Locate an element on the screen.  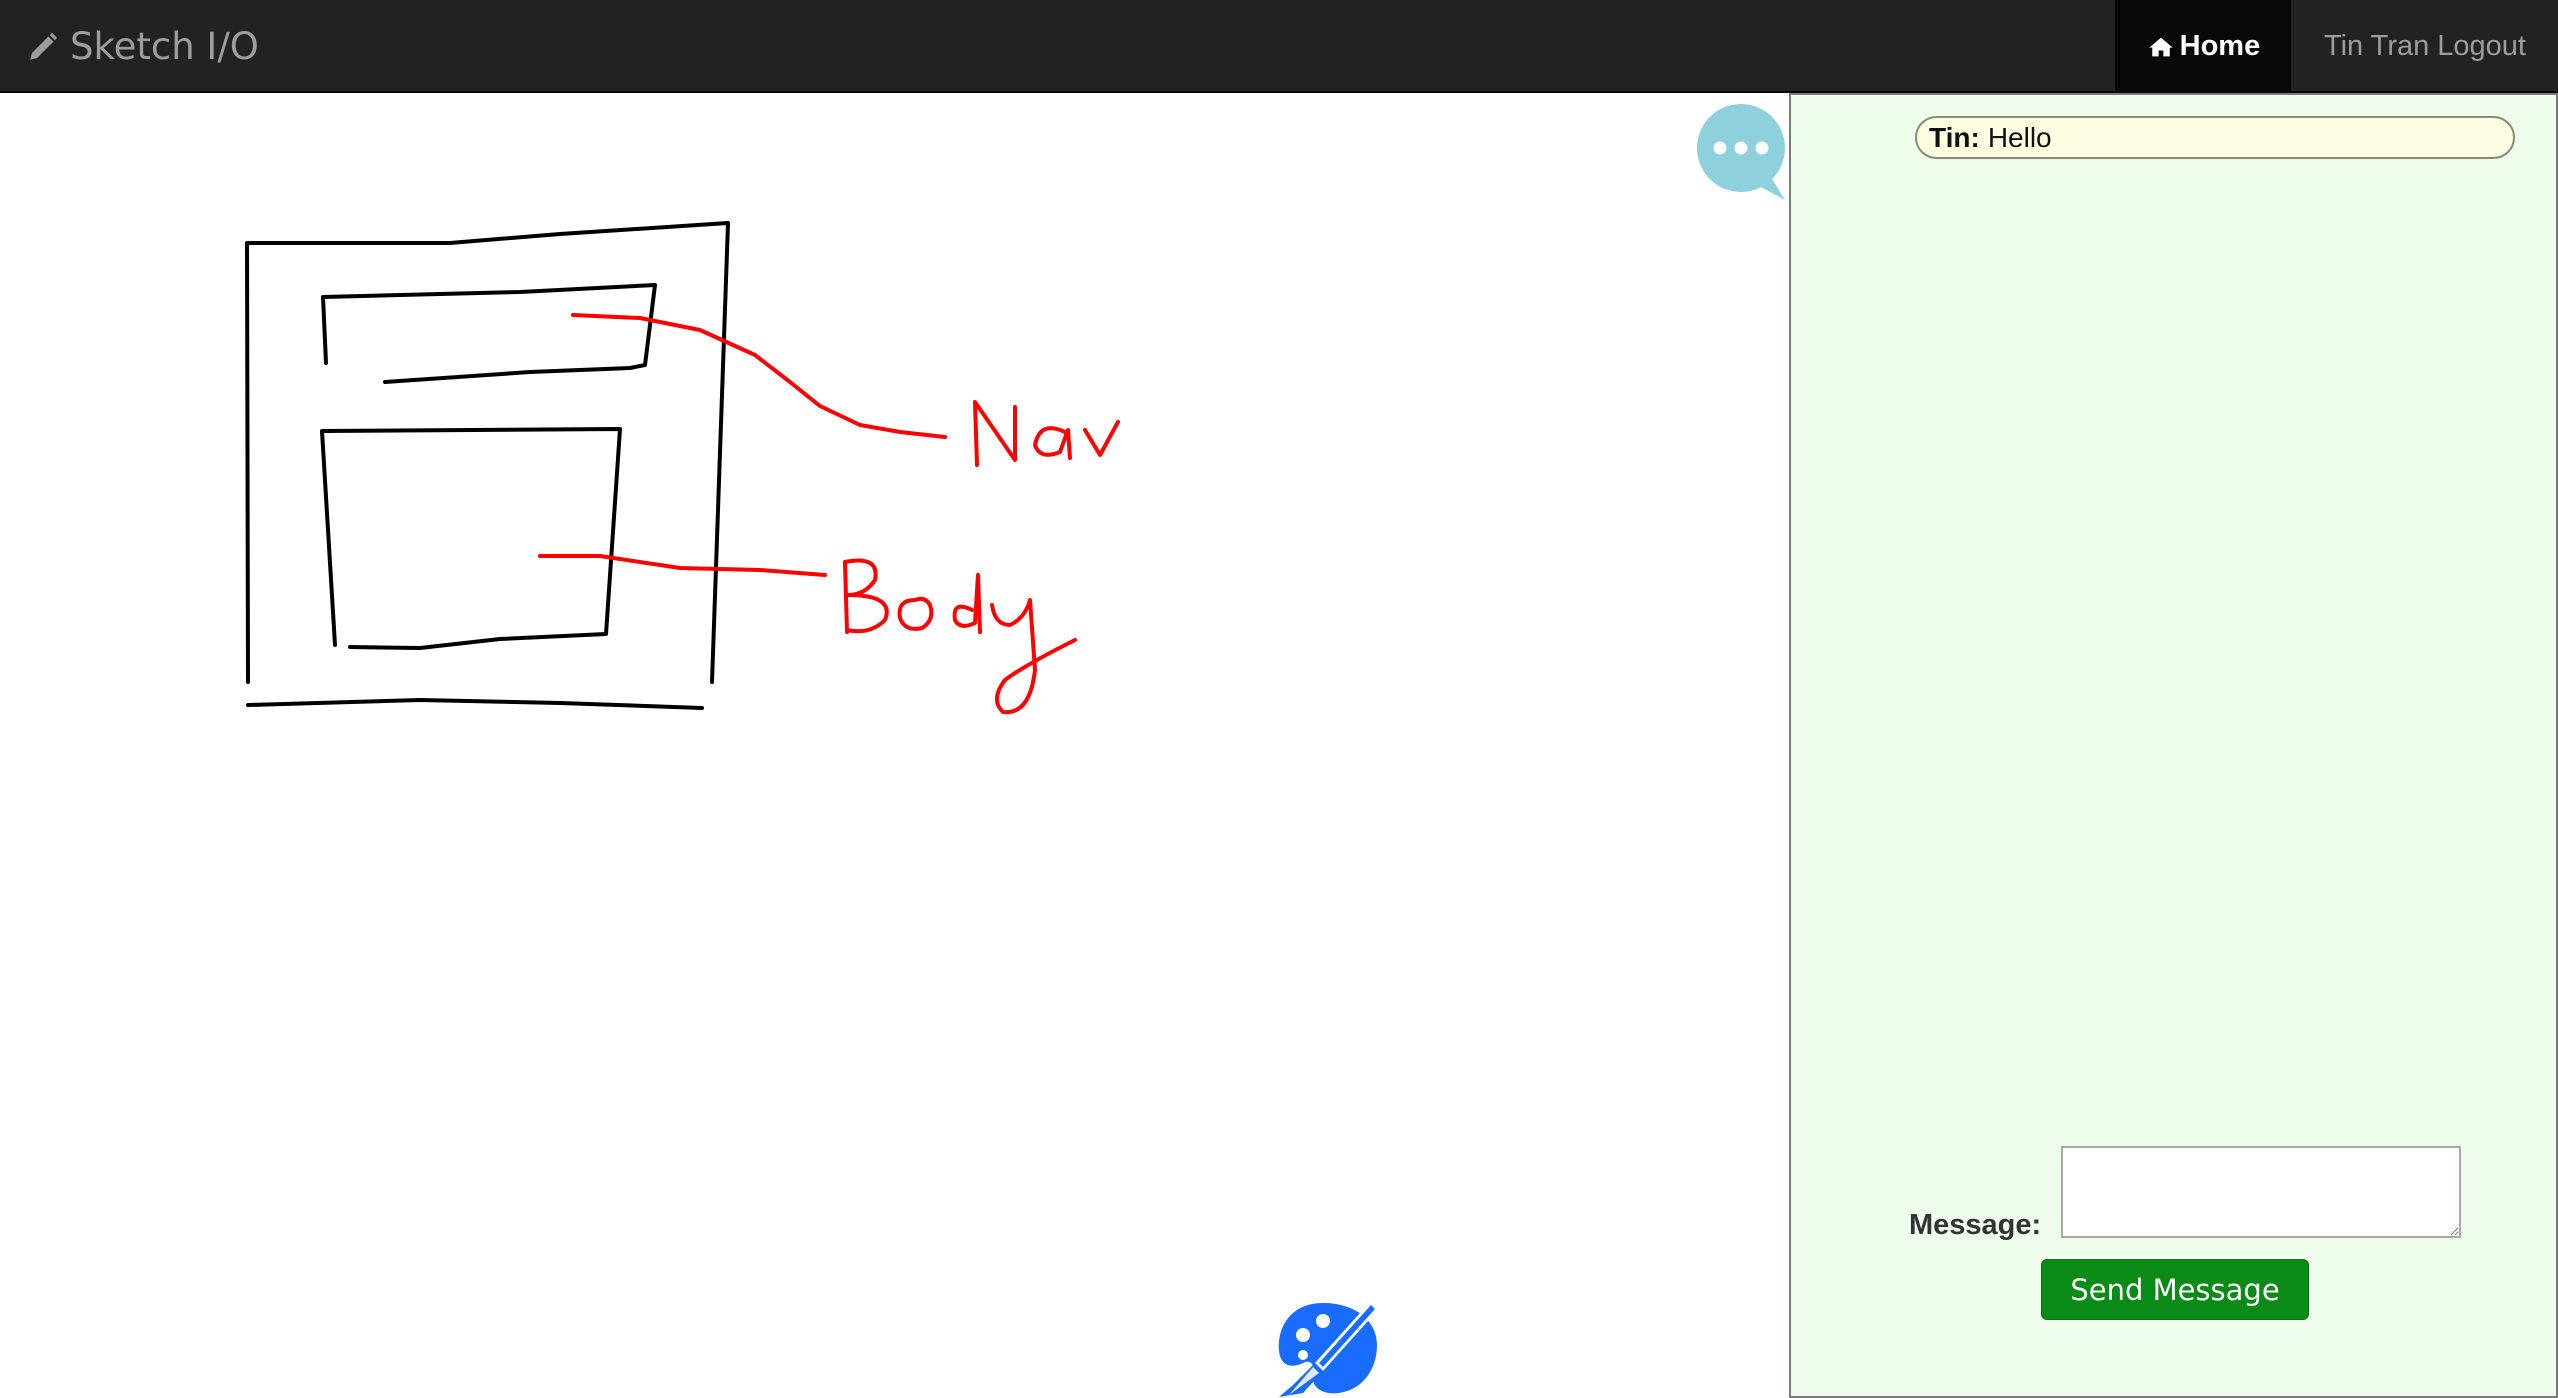
chat-message: Tin: Hello is located at coordinates (2215, 137).